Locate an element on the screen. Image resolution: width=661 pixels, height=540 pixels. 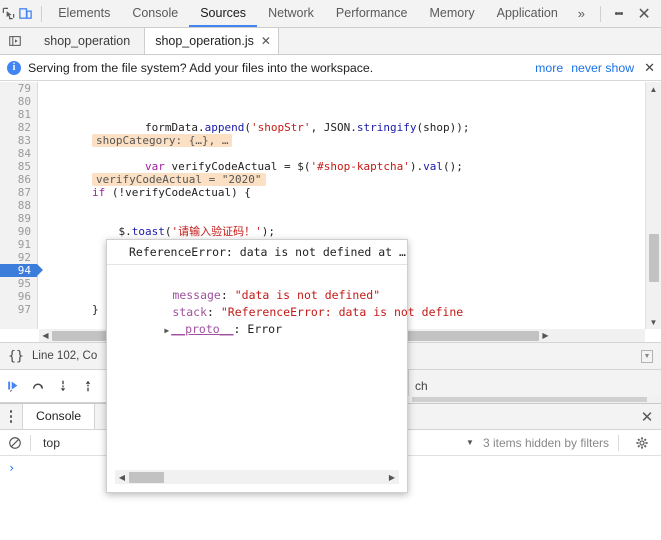
status-bar-right: ▼ is located at coordinates (651, 356).